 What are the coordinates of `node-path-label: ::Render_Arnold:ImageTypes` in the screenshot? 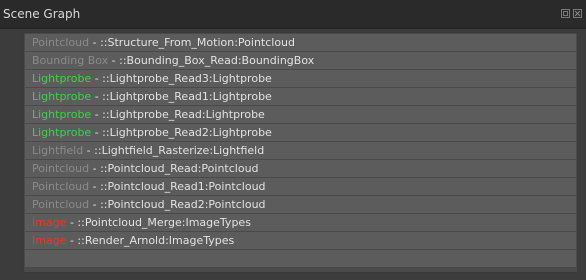 It's located at (156, 240).